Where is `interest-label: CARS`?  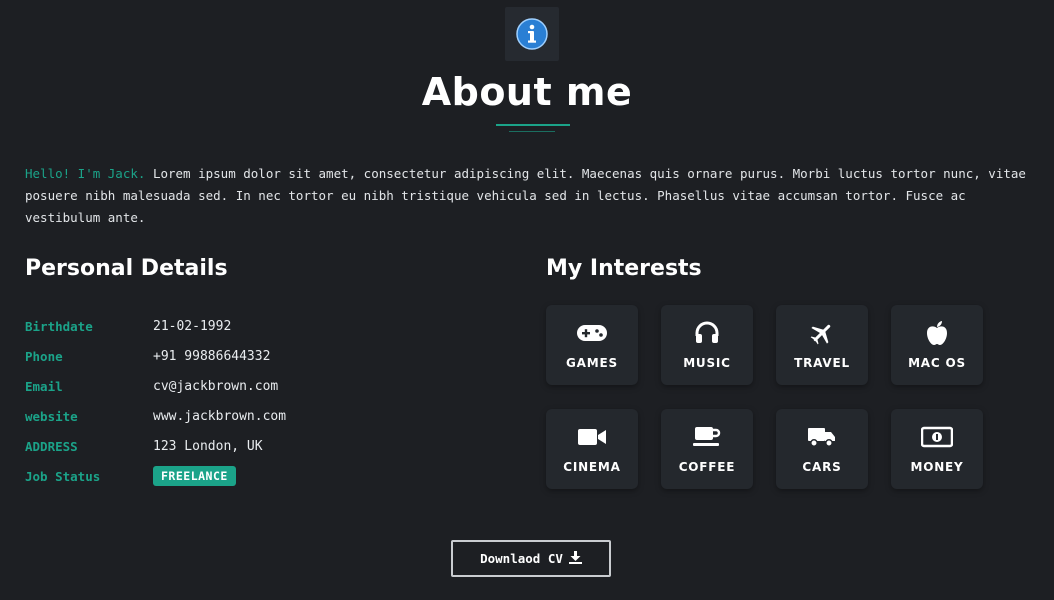 interest-label: CARS is located at coordinates (822, 467).